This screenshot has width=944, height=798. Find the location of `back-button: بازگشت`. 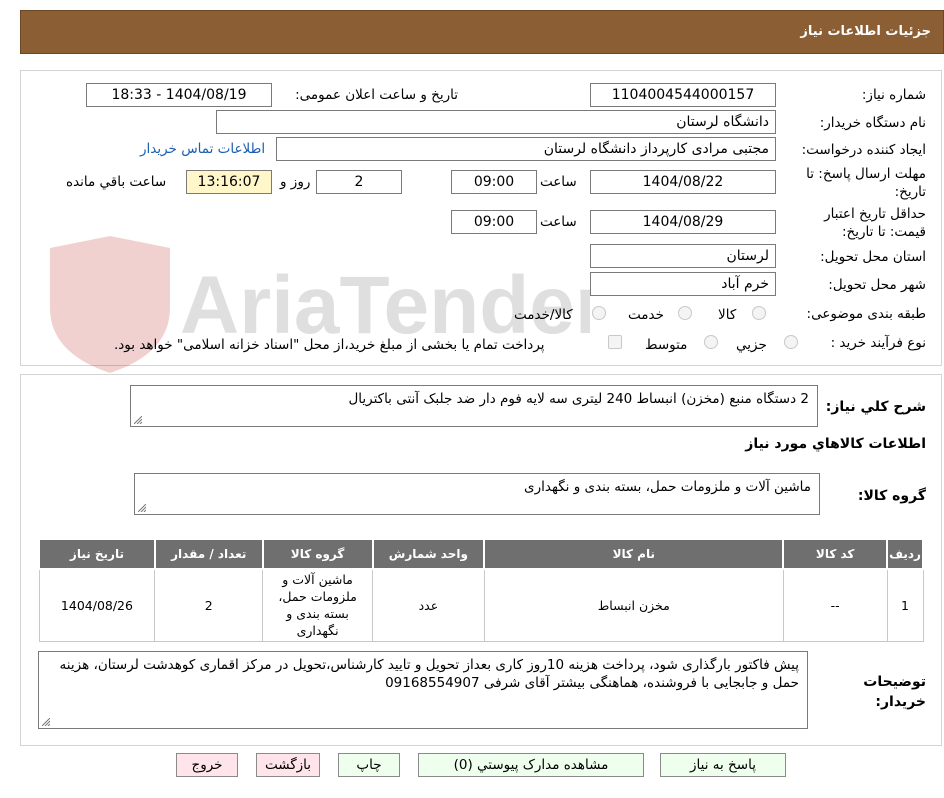

back-button: بازگشت is located at coordinates (288, 765).